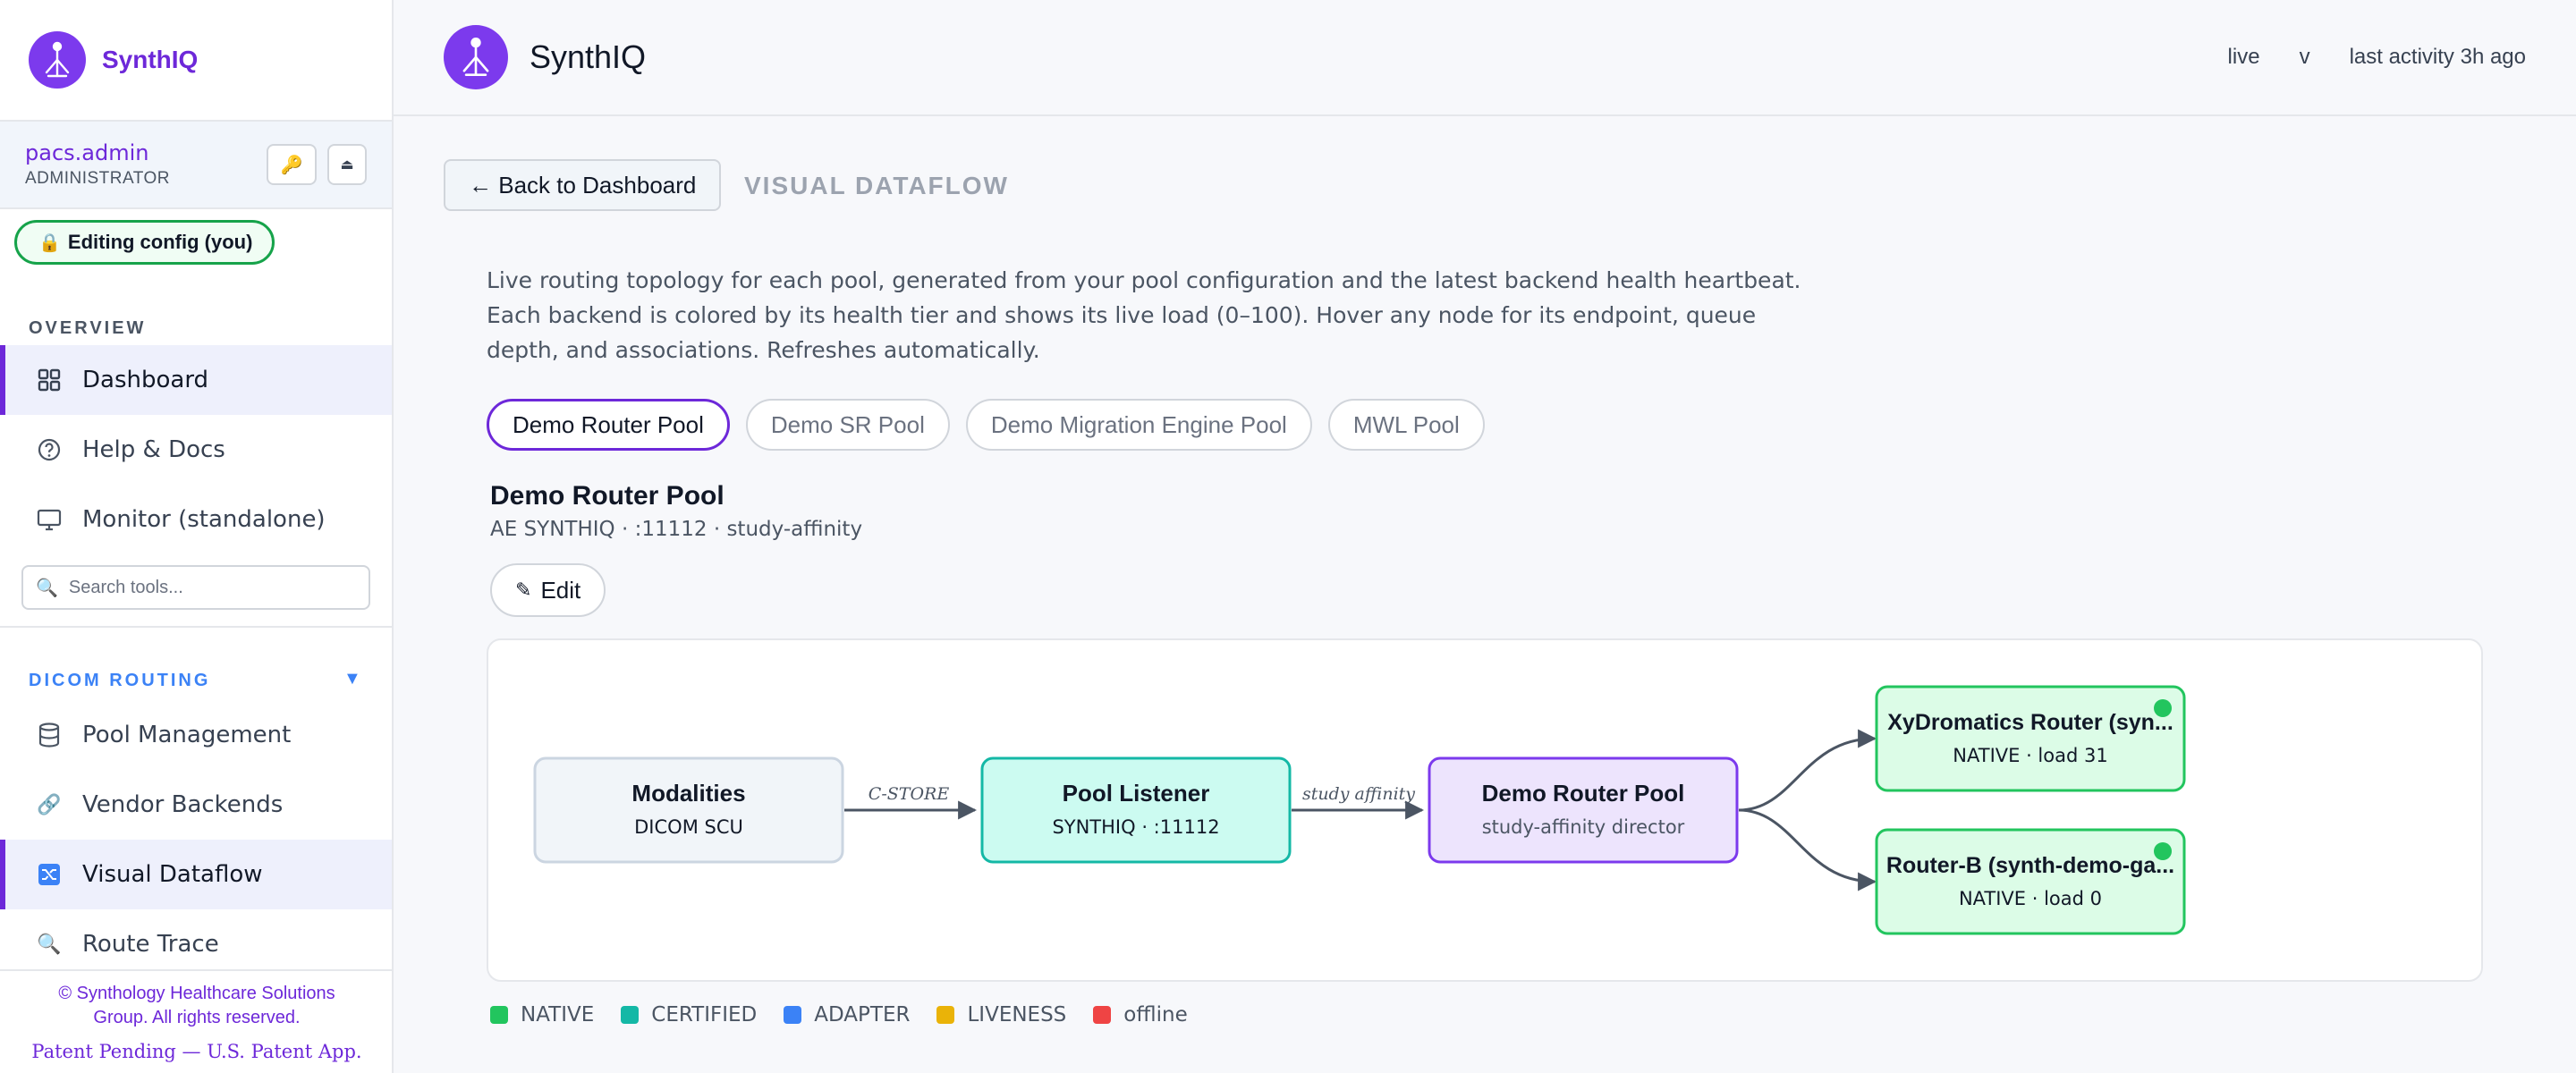 Image resolution: width=2576 pixels, height=1073 pixels. What do you see at coordinates (704, 1015) in the screenshot?
I see `legend-label: CERTIFIED` at bounding box center [704, 1015].